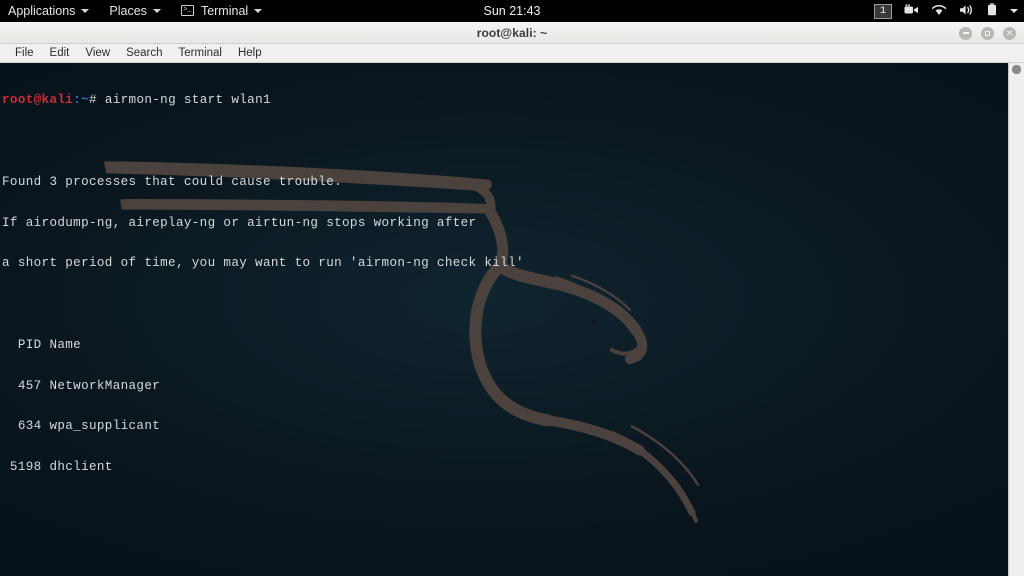  Describe the element at coordinates (965, 33) in the screenshot. I see `minimize-button` at that location.